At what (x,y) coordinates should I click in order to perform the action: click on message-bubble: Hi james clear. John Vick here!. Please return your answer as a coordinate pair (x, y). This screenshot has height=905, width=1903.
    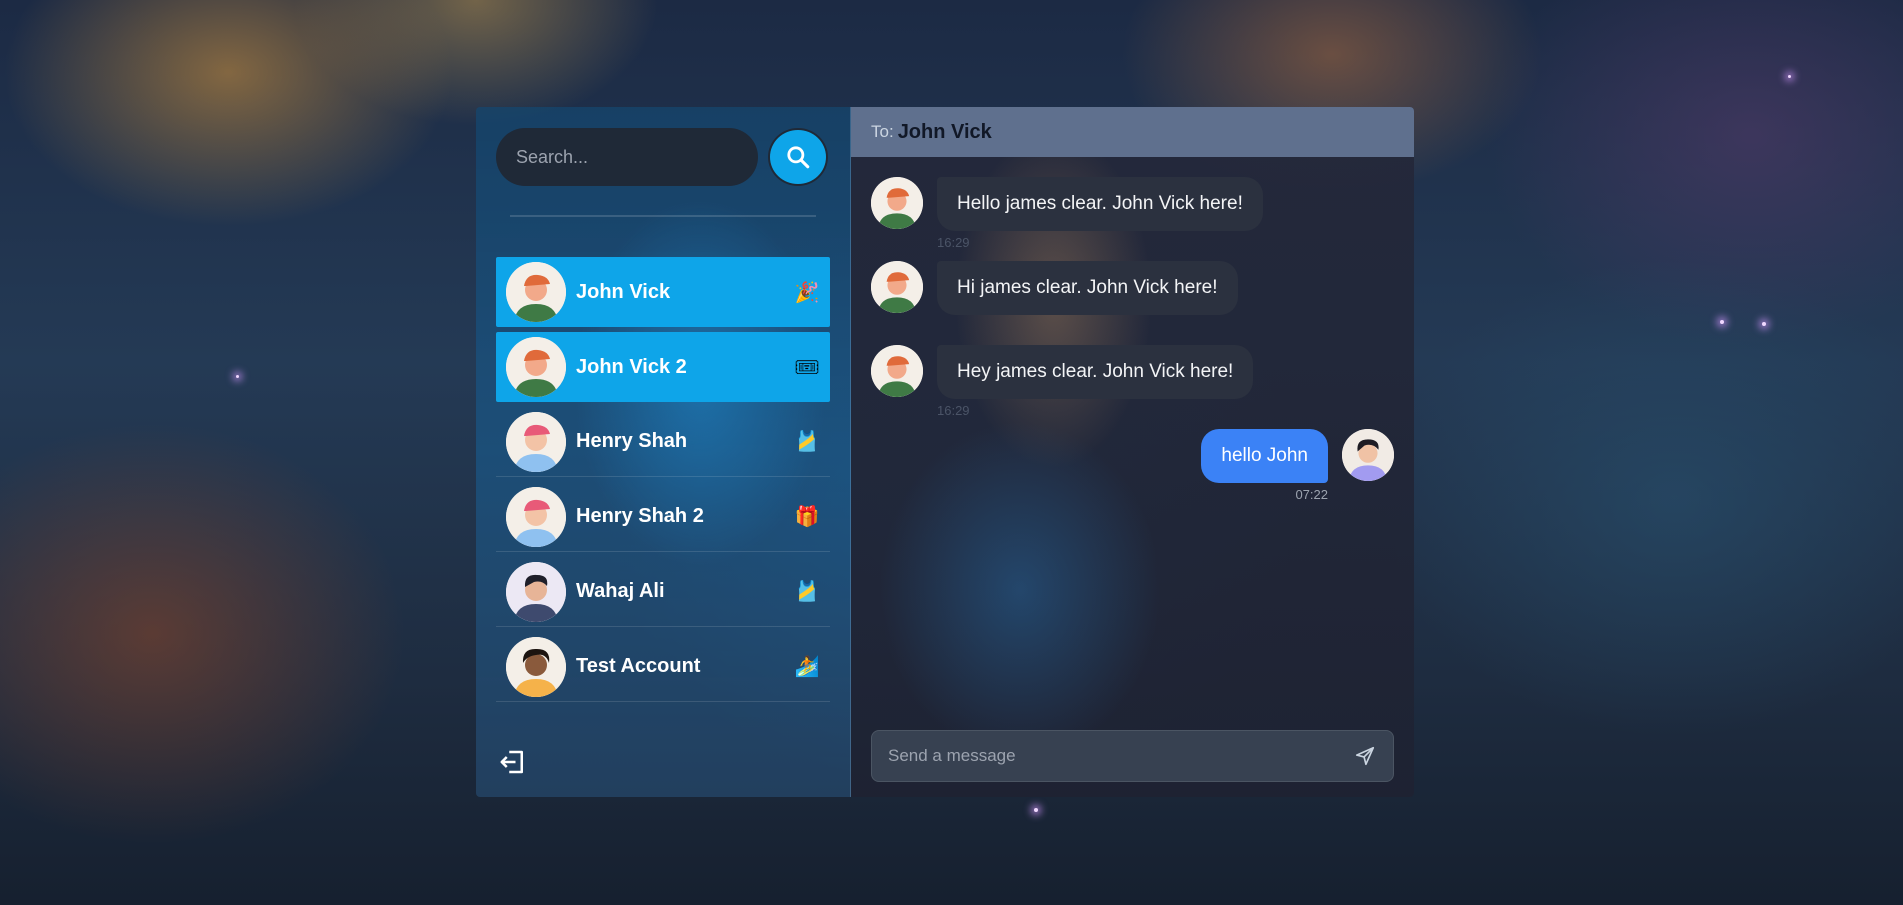
    Looking at the image, I should click on (1087, 288).